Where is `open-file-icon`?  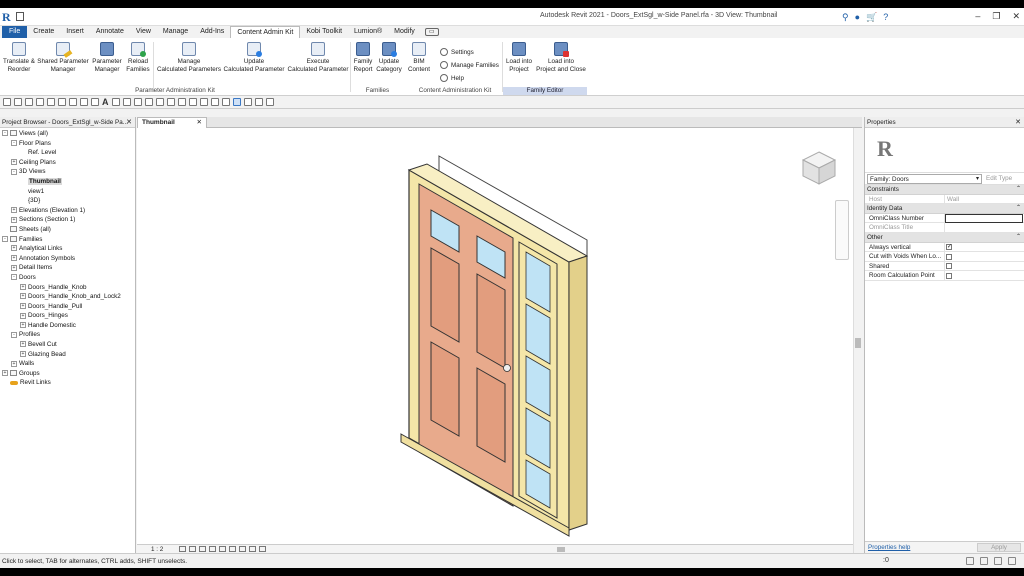
open-file-icon is located at coordinates (20, 16).